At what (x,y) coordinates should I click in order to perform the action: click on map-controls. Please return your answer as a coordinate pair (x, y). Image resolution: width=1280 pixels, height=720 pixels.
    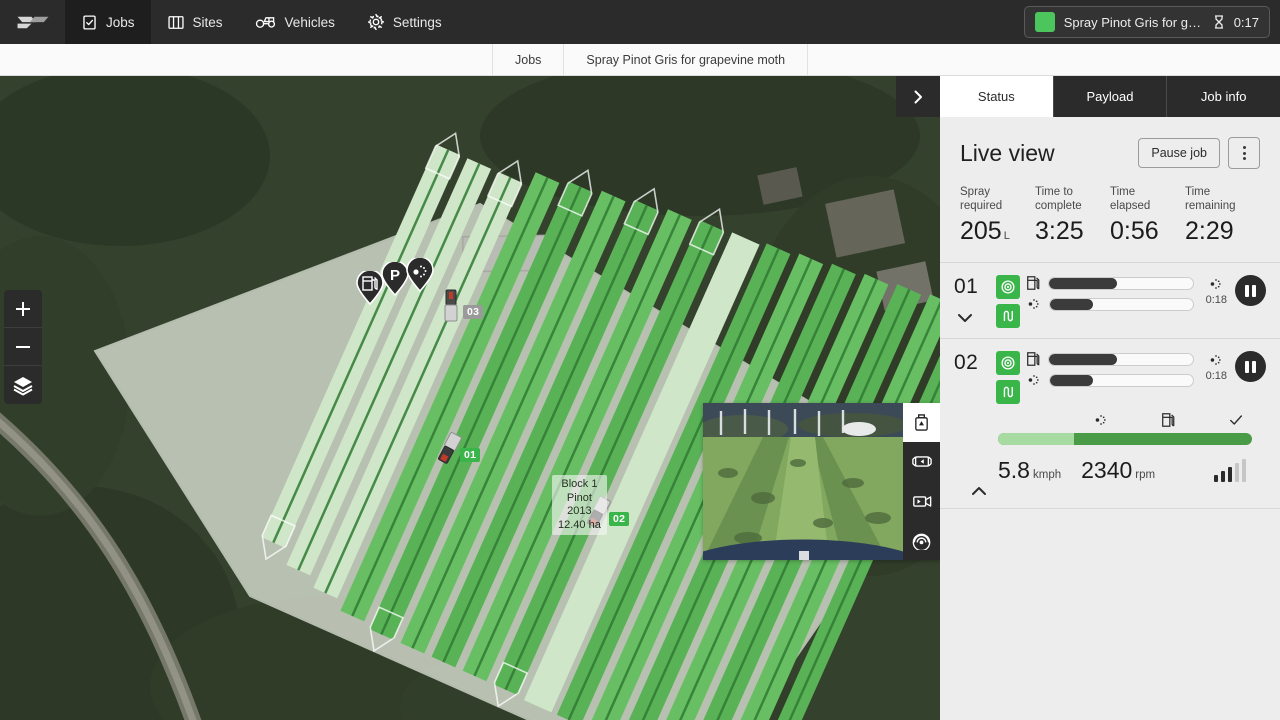
    Looking at the image, I should click on (23, 347).